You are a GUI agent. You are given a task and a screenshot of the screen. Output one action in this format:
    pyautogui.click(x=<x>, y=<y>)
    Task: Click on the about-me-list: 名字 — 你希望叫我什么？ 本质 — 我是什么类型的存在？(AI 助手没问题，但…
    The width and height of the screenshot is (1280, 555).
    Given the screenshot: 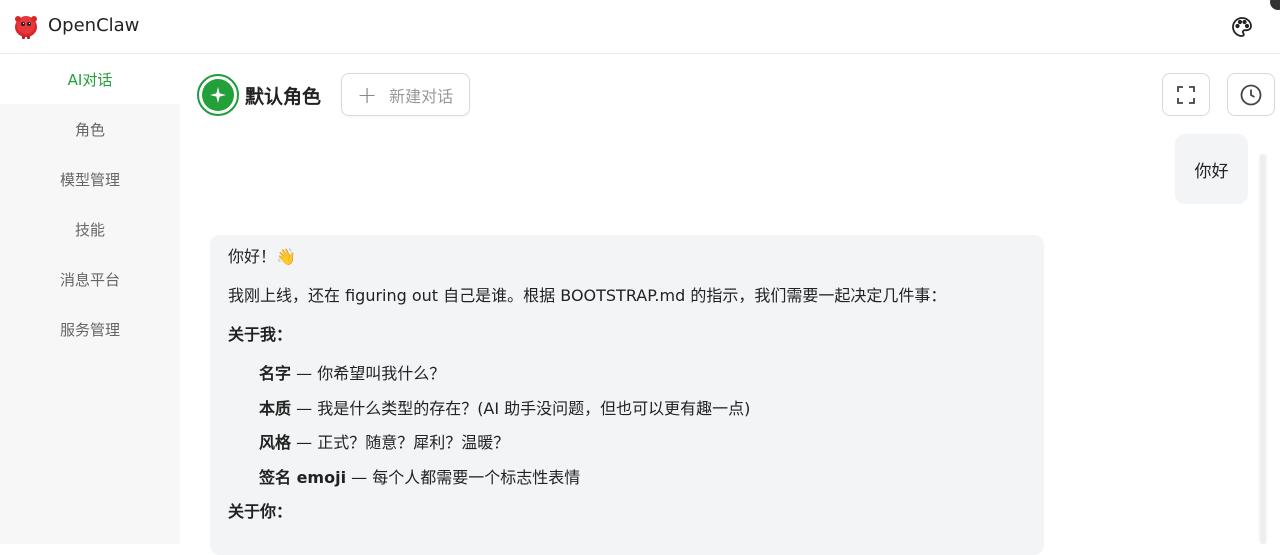 What is the action you would take?
    pyautogui.click(x=627, y=426)
    